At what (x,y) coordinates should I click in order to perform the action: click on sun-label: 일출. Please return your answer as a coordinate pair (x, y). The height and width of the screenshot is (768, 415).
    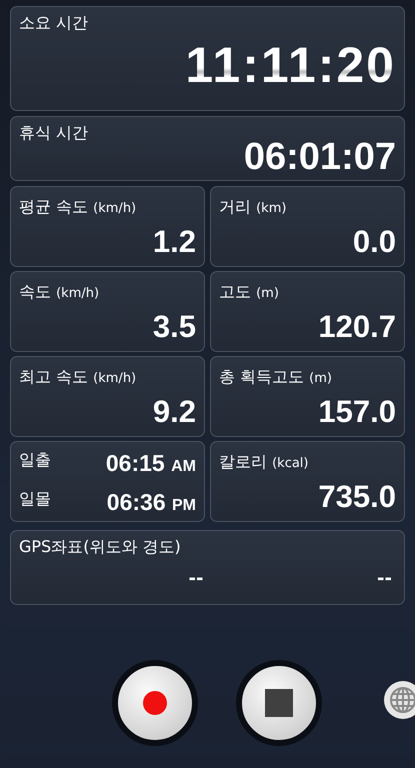
    Looking at the image, I should click on (35, 461).